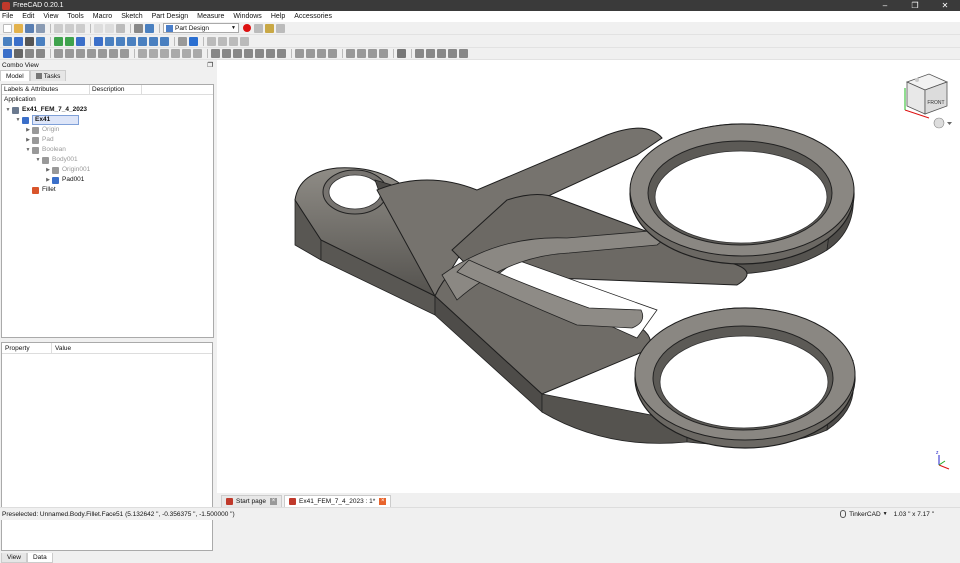  Describe the element at coordinates (18, 41) in the screenshot. I see `fit-selection-icon` at that location.